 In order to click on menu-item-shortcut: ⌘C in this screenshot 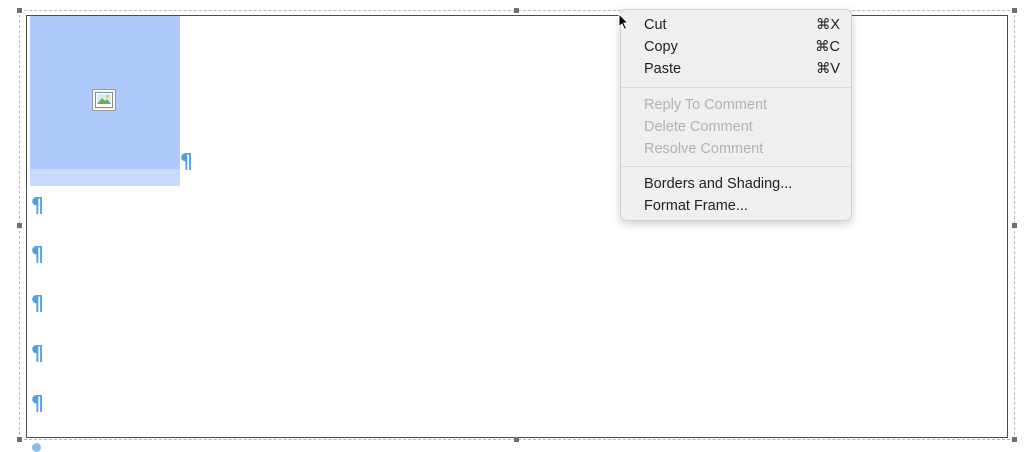, I will do `click(827, 47)`.